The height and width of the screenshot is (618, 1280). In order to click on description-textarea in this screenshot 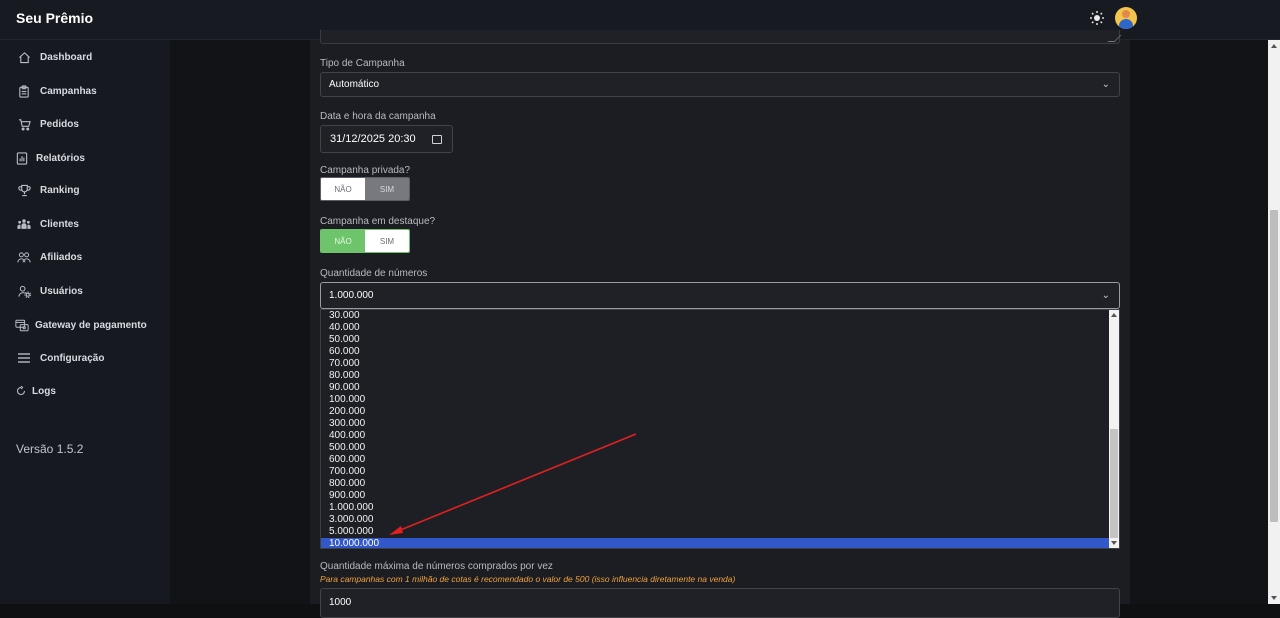, I will do `click(721, 37)`.